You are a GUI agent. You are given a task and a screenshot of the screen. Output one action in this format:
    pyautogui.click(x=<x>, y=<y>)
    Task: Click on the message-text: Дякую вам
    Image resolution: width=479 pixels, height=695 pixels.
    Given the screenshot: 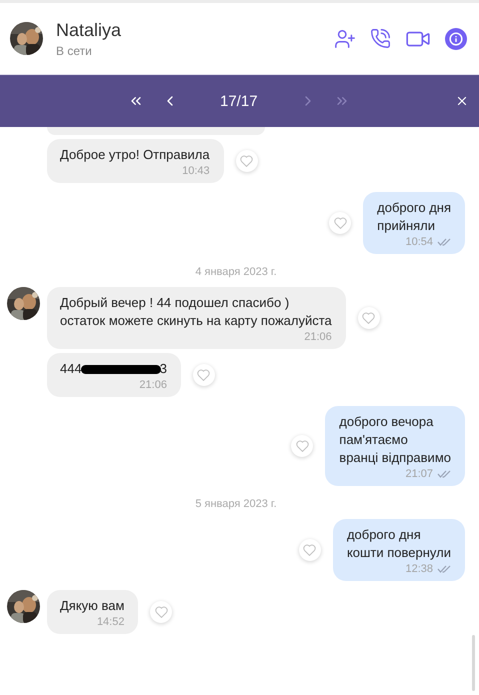 What is the action you would take?
    pyautogui.click(x=92, y=606)
    